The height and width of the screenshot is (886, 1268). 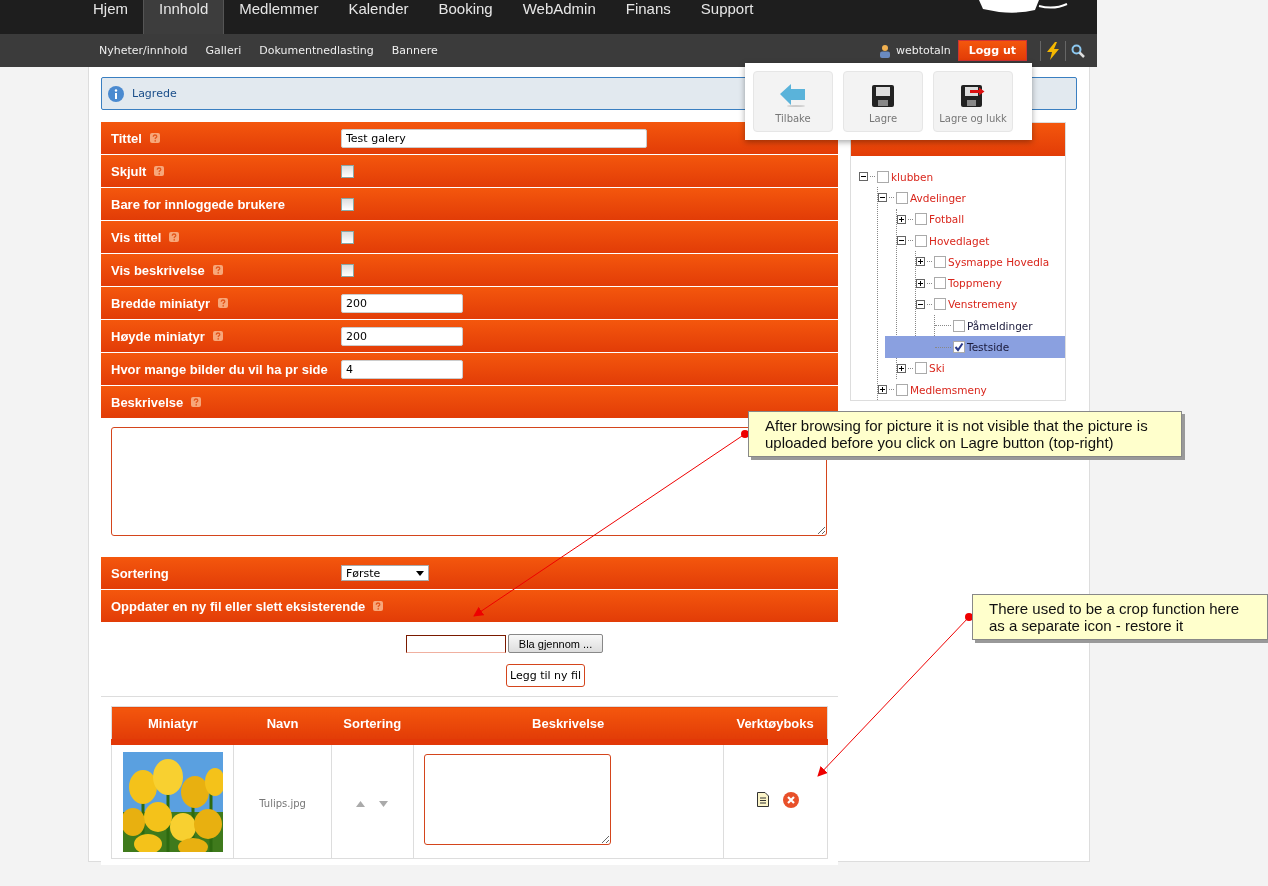 What do you see at coordinates (793, 95) in the screenshot?
I see `back-arrow-icon` at bounding box center [793, 95].